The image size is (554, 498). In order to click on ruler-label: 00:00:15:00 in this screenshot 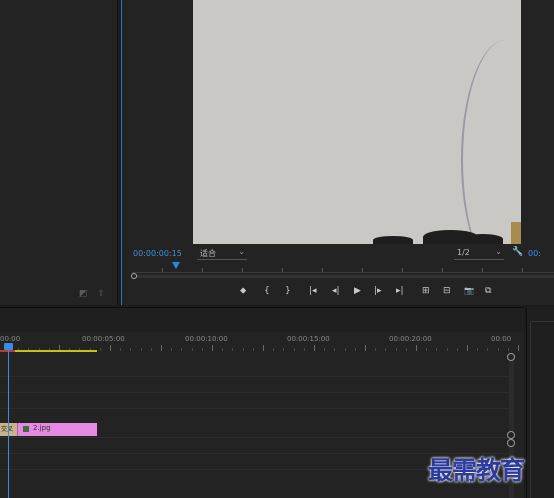, I will do `click(308, 339)`.